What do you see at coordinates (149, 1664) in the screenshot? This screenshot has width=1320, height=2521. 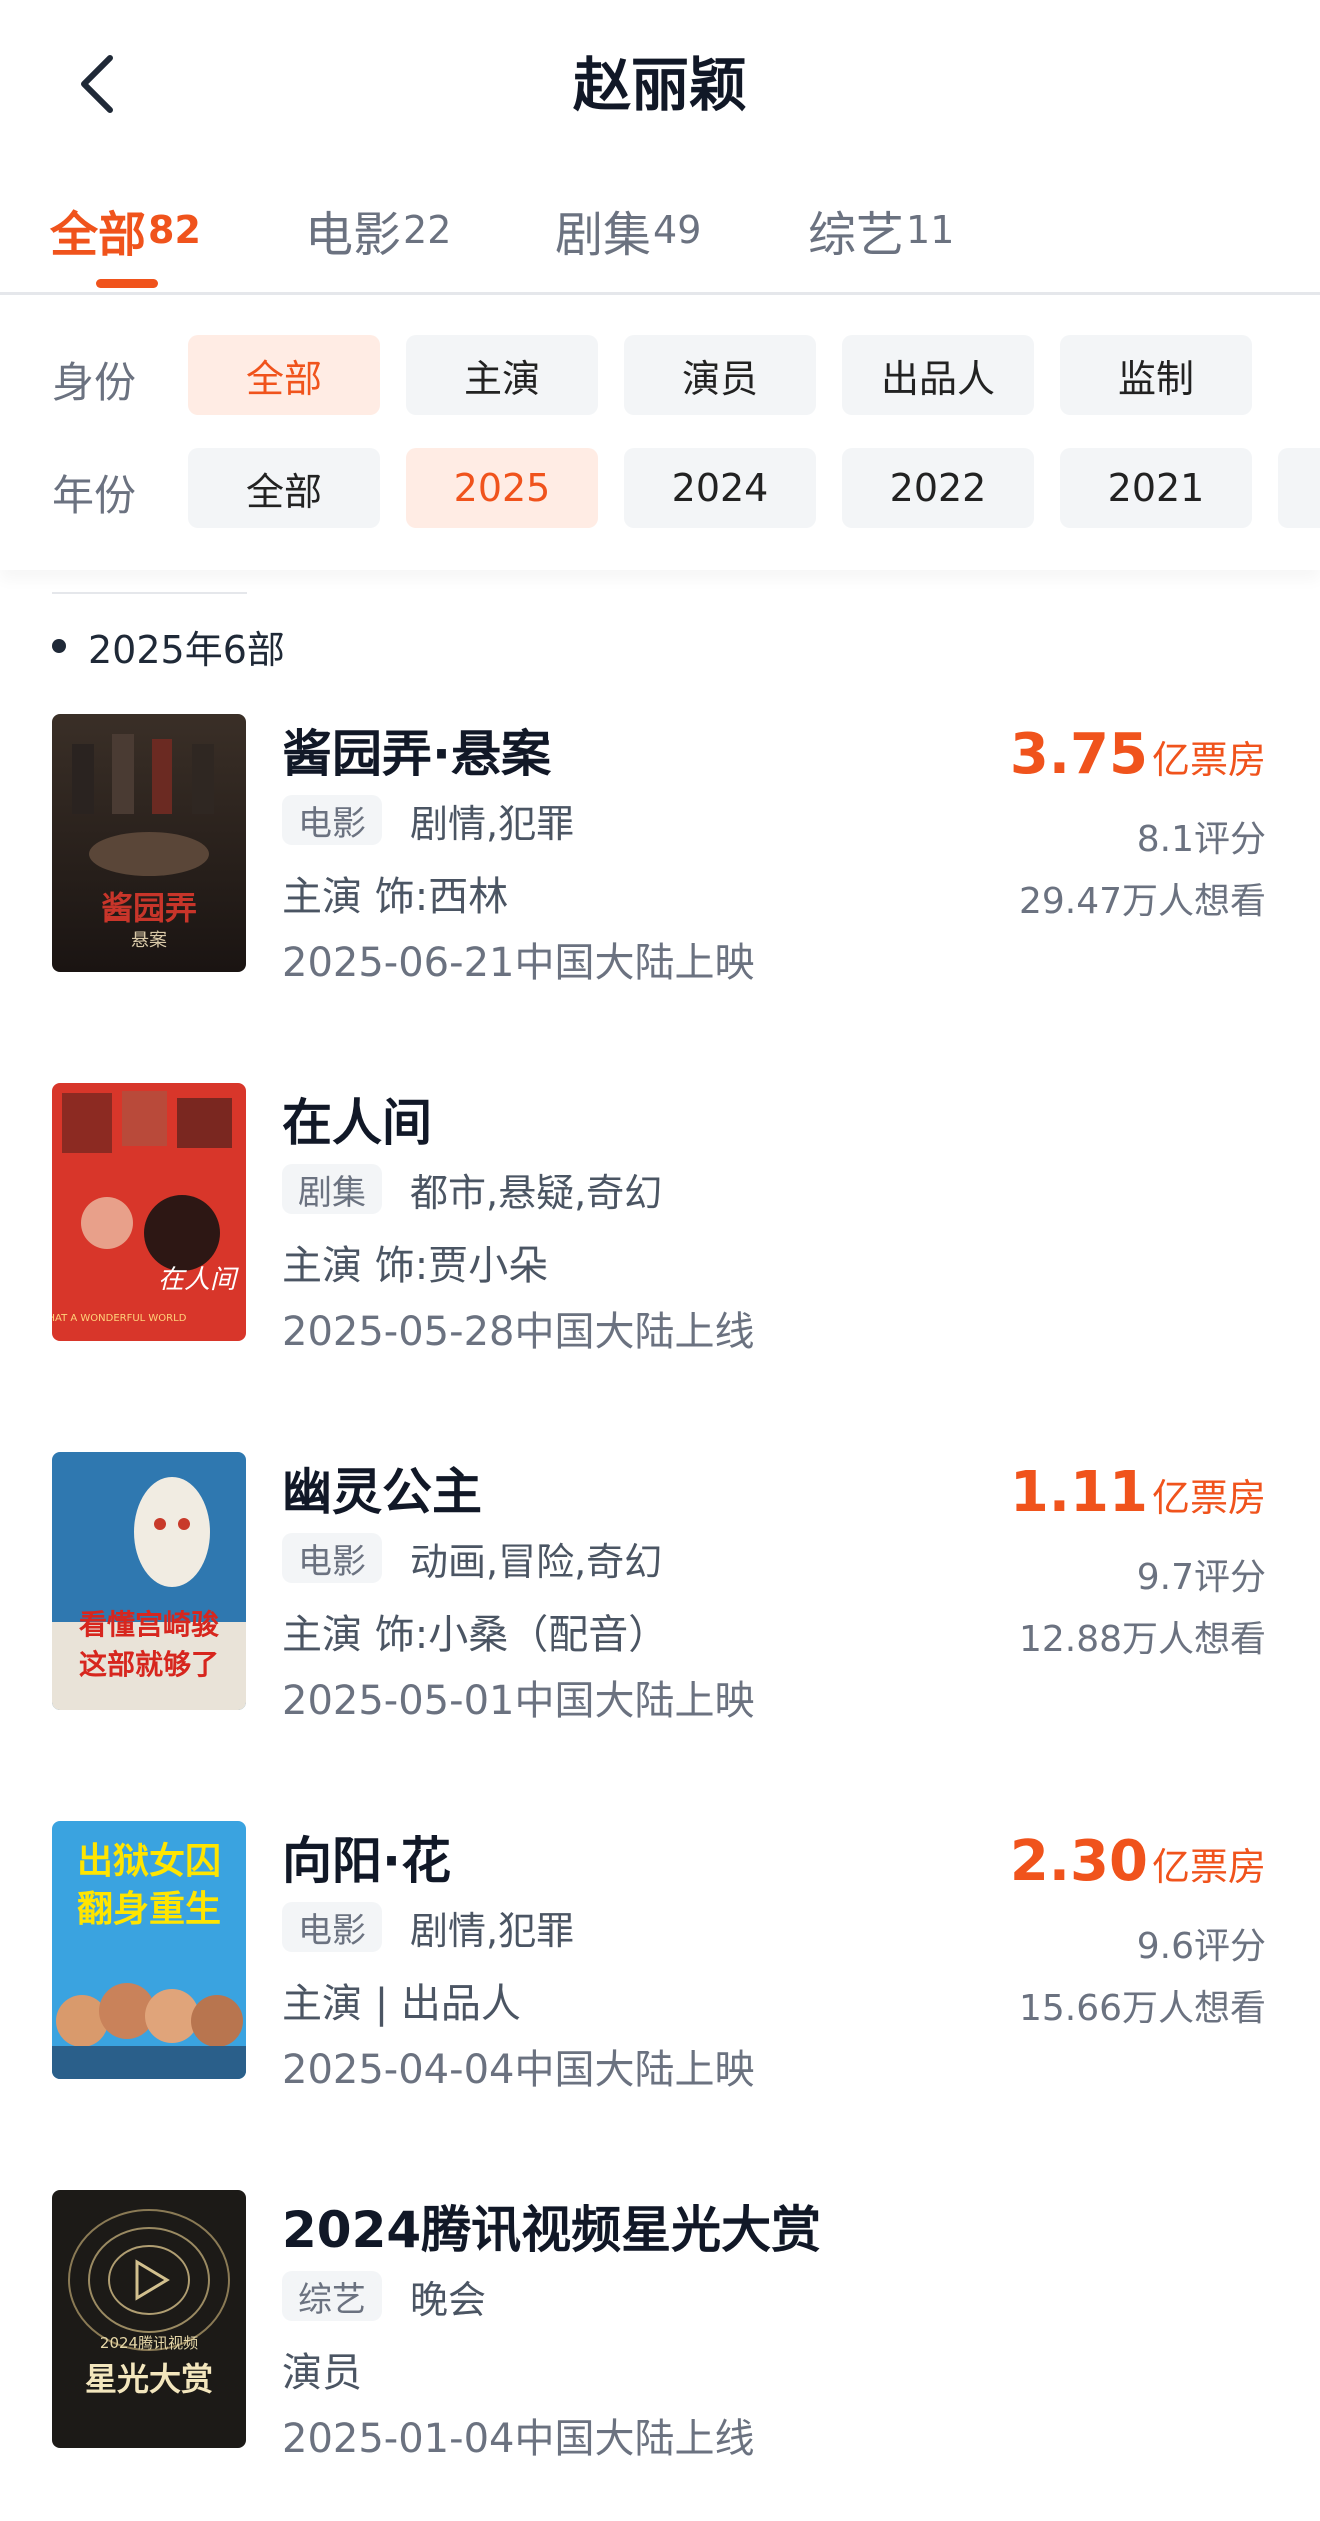 I see `svg-text: 这部就够了` at bounding box center [149, 1664].